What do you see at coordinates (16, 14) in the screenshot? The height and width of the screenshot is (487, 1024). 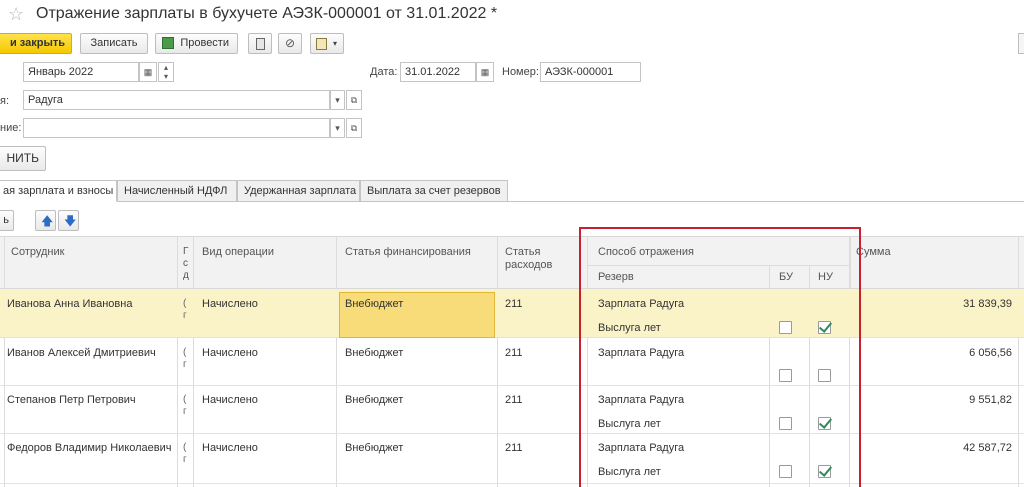 I see `favorite-star-icon: ☆` at bounding box center [16, 14].